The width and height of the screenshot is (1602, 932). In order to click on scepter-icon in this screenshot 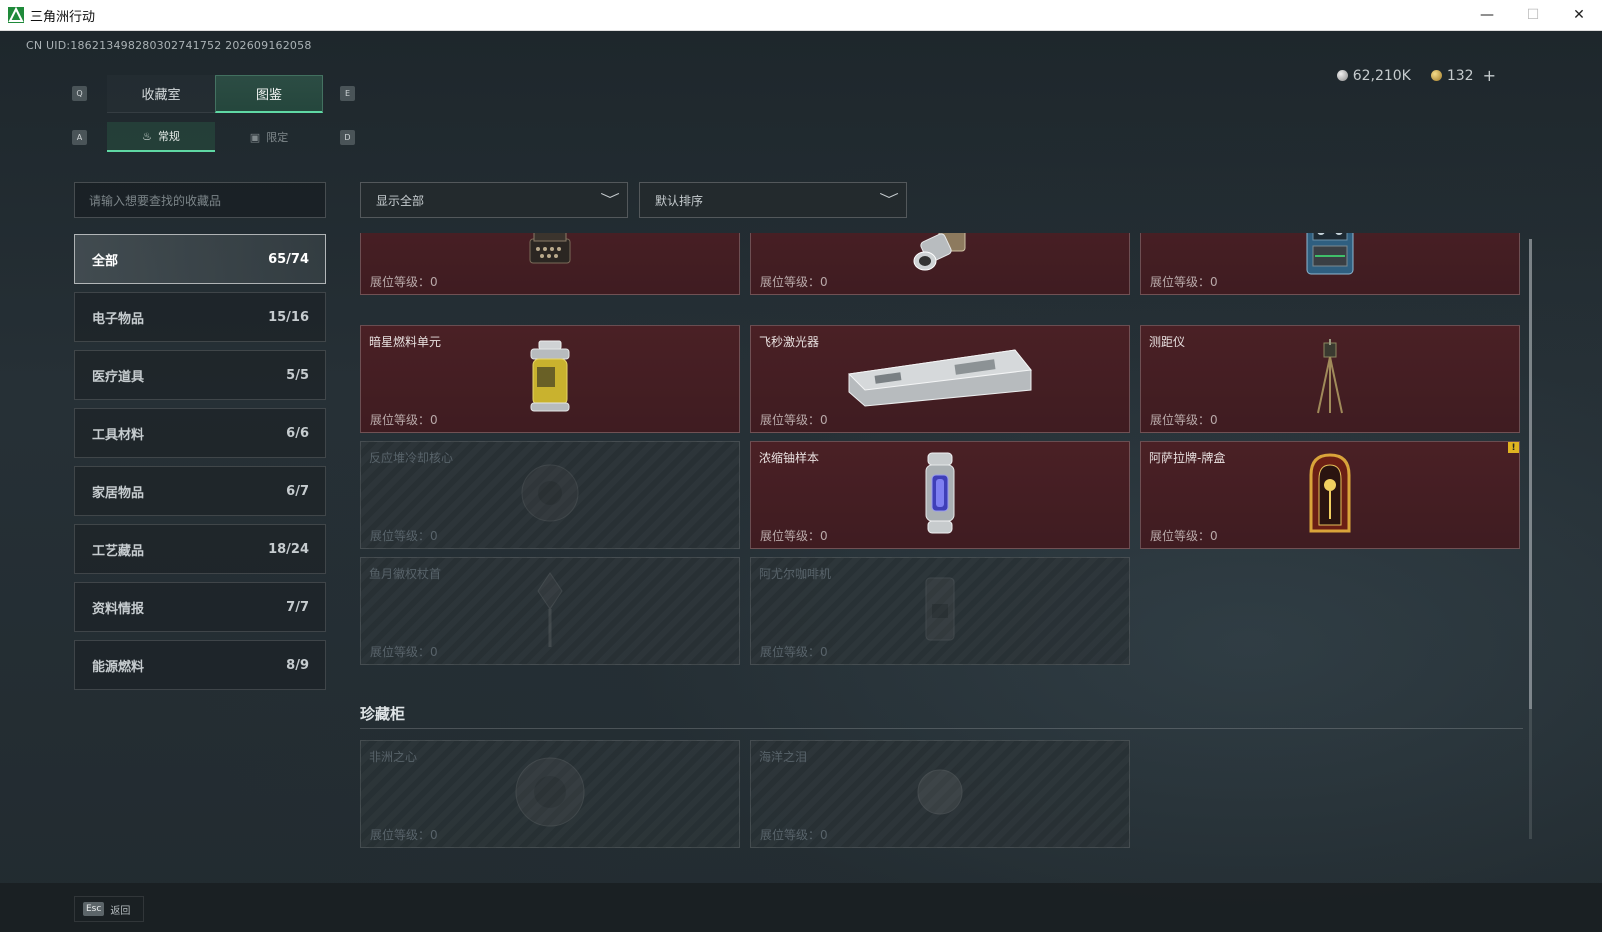, I will do `click(550, 611)`.